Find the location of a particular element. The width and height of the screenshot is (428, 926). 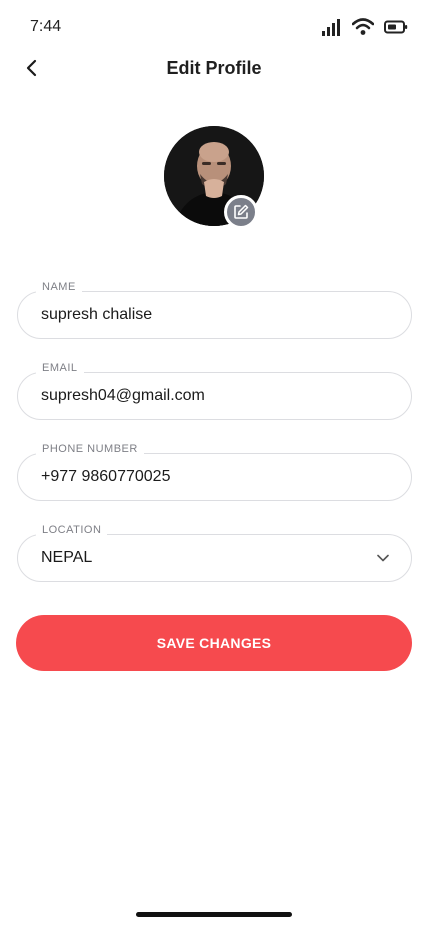

name-field: NAME is located at coordinates (214, 310).